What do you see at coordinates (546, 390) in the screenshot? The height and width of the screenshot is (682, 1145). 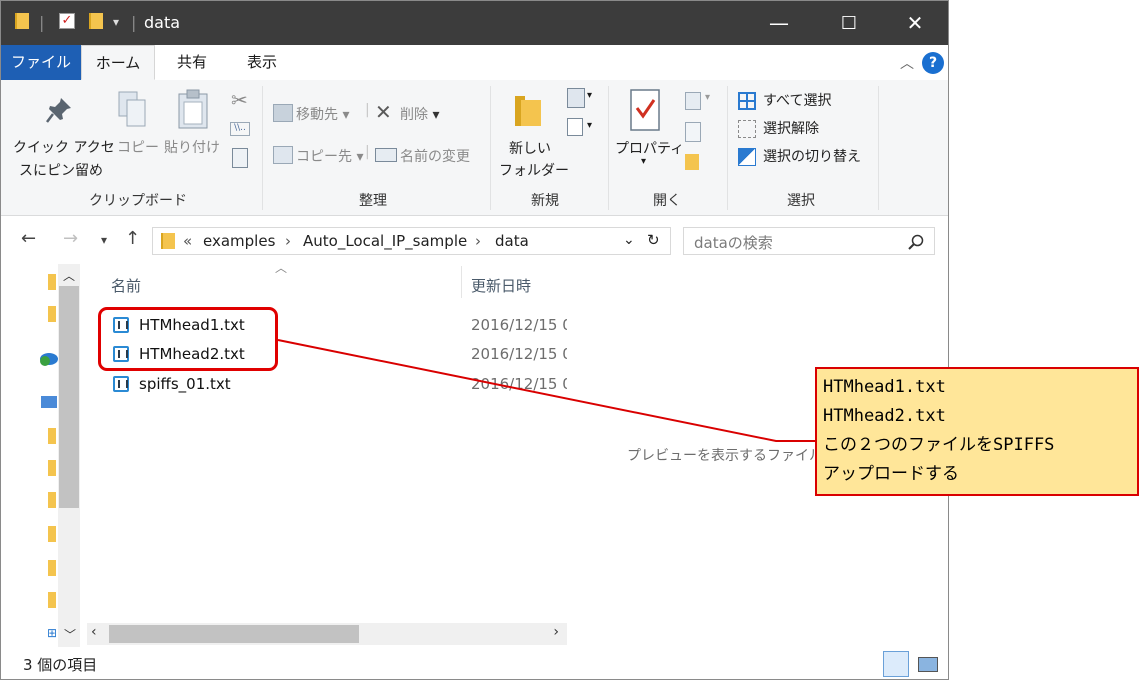 I see `callout-leader-line` at bounding box center [546, 390].